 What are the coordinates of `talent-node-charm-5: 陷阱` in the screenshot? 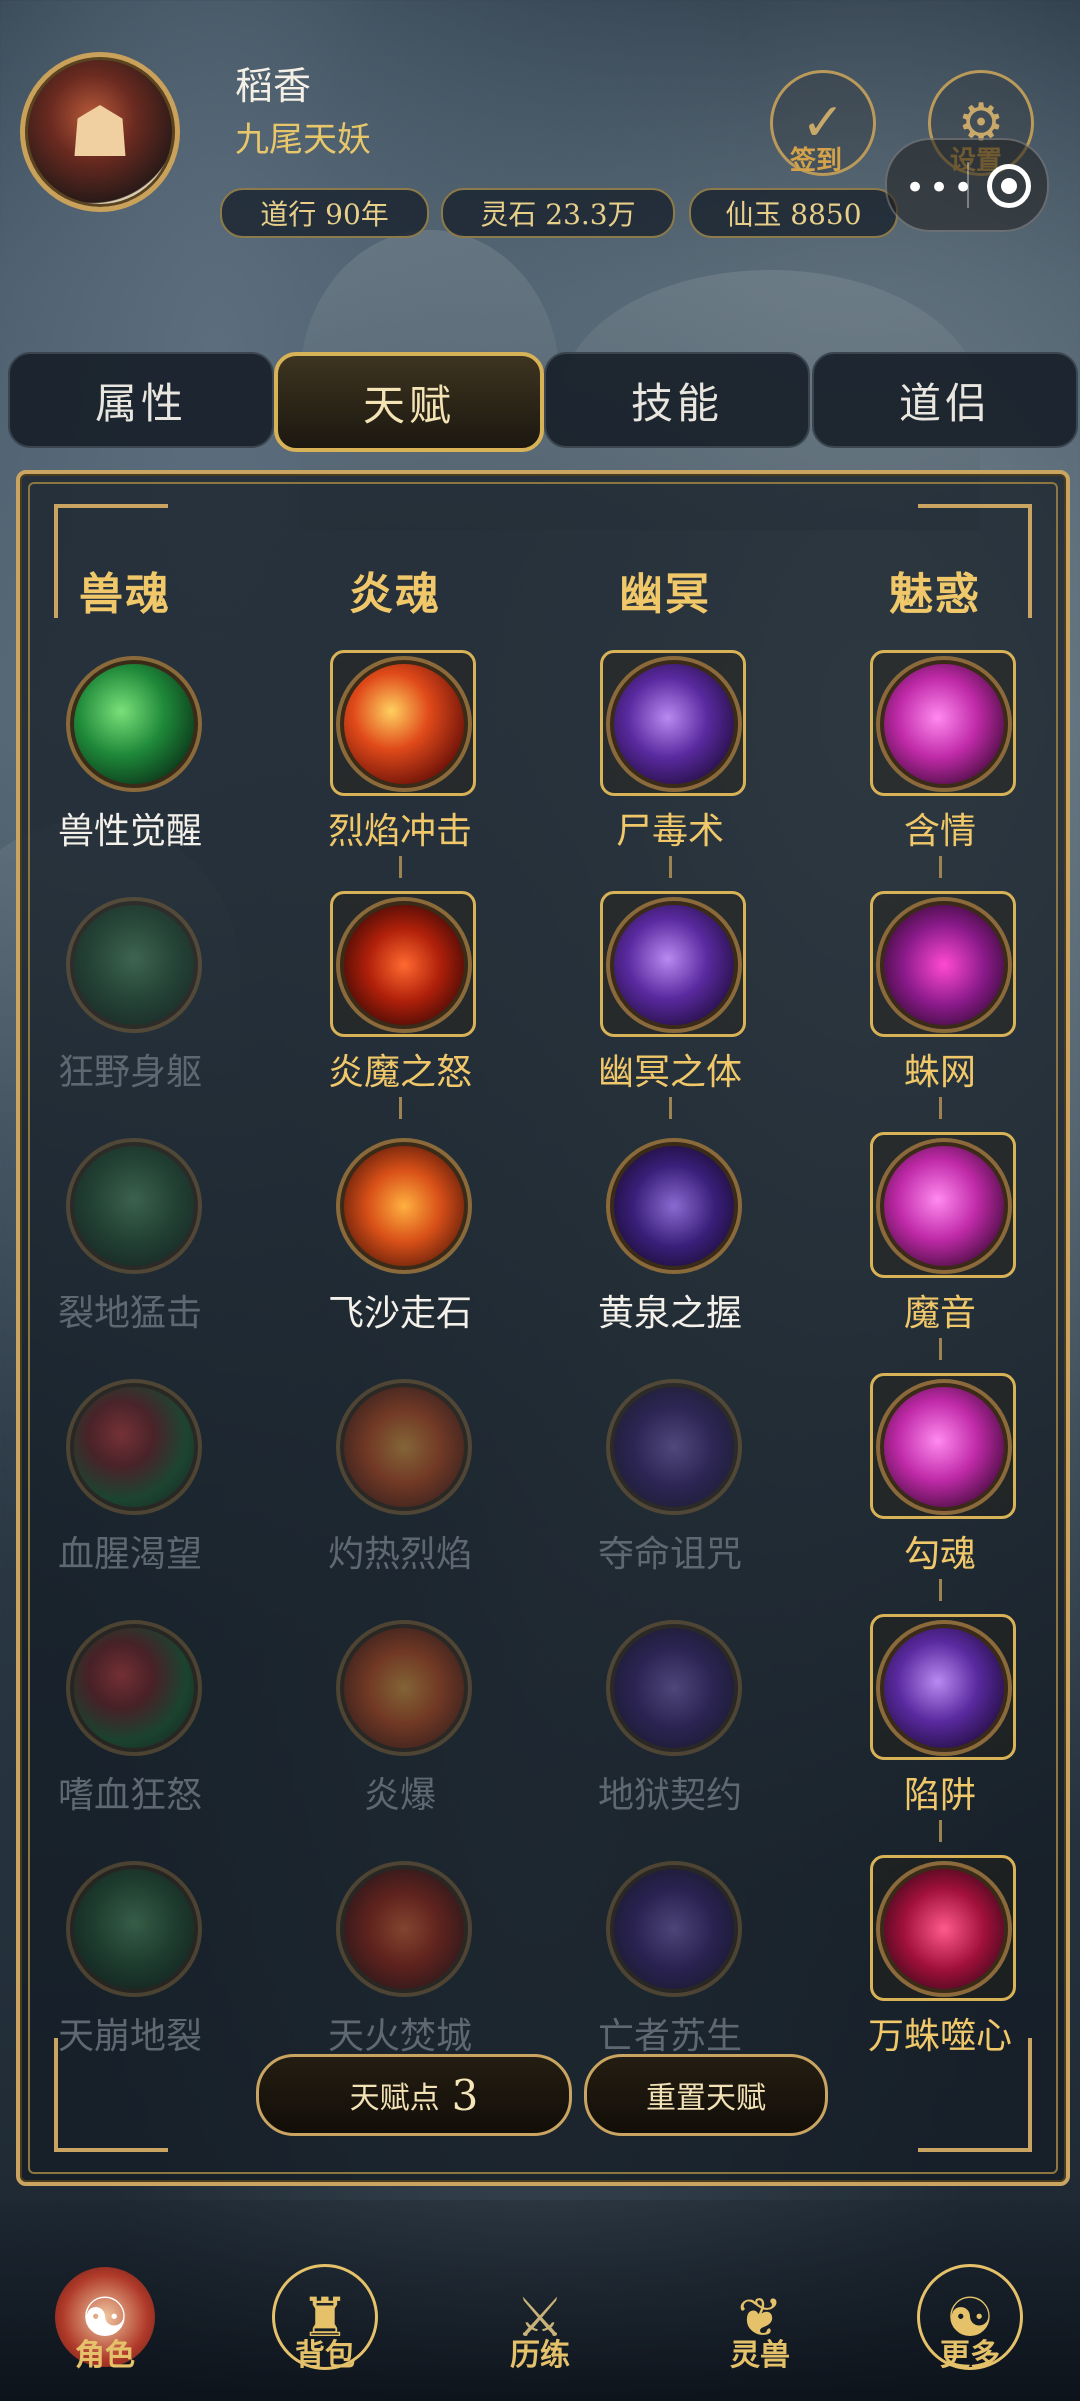 It's located at (947, 1734).